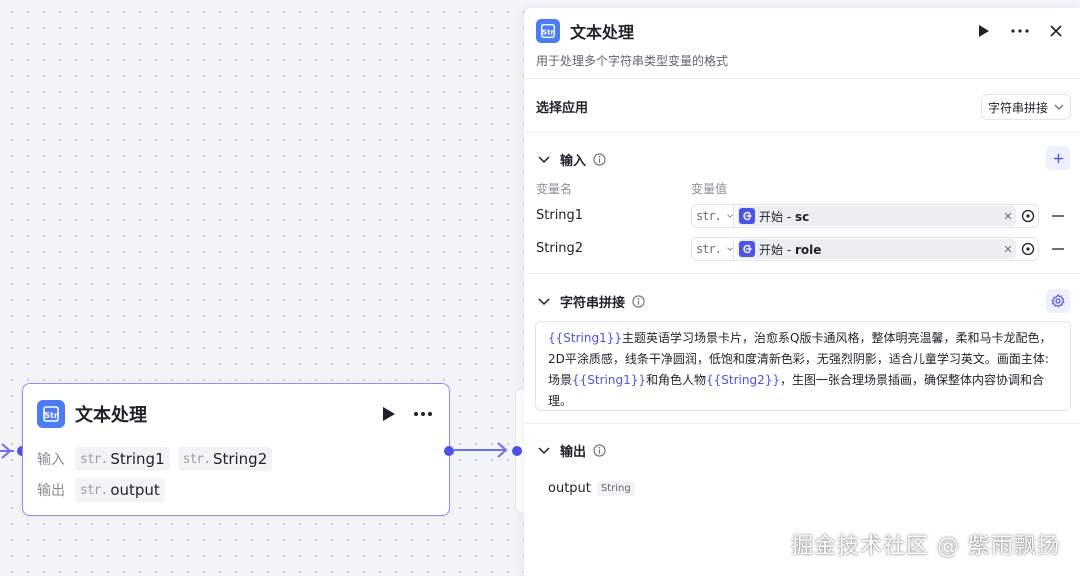  Describe the element at coordinates (1058, 301) in the screenshot. I see `gear-icon` at that location.